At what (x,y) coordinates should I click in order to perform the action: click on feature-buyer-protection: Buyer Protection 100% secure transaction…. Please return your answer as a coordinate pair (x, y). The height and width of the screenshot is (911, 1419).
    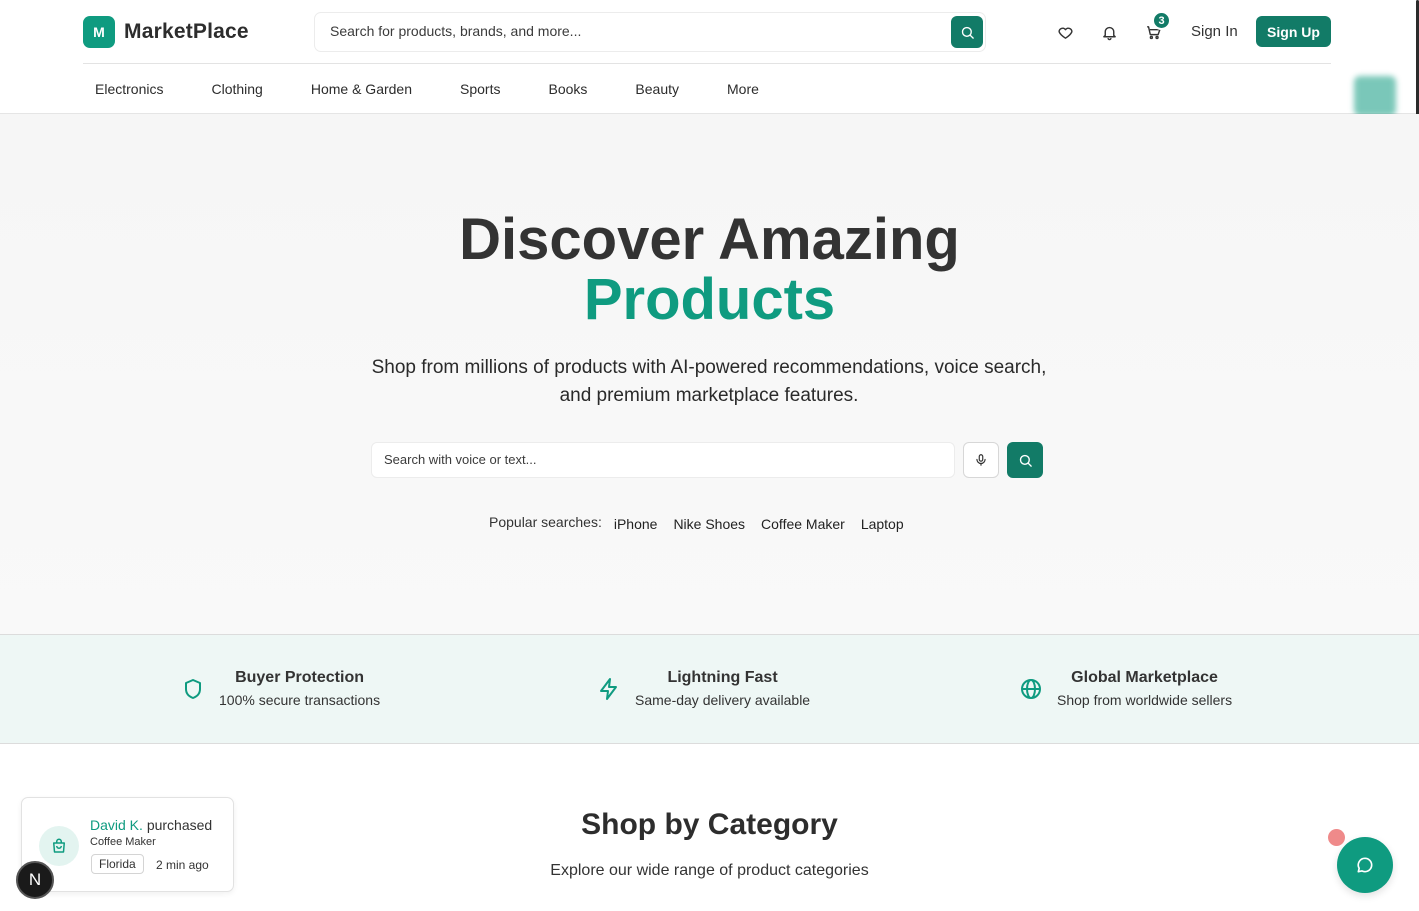
    Looking at the image, I should click on (280, 688).